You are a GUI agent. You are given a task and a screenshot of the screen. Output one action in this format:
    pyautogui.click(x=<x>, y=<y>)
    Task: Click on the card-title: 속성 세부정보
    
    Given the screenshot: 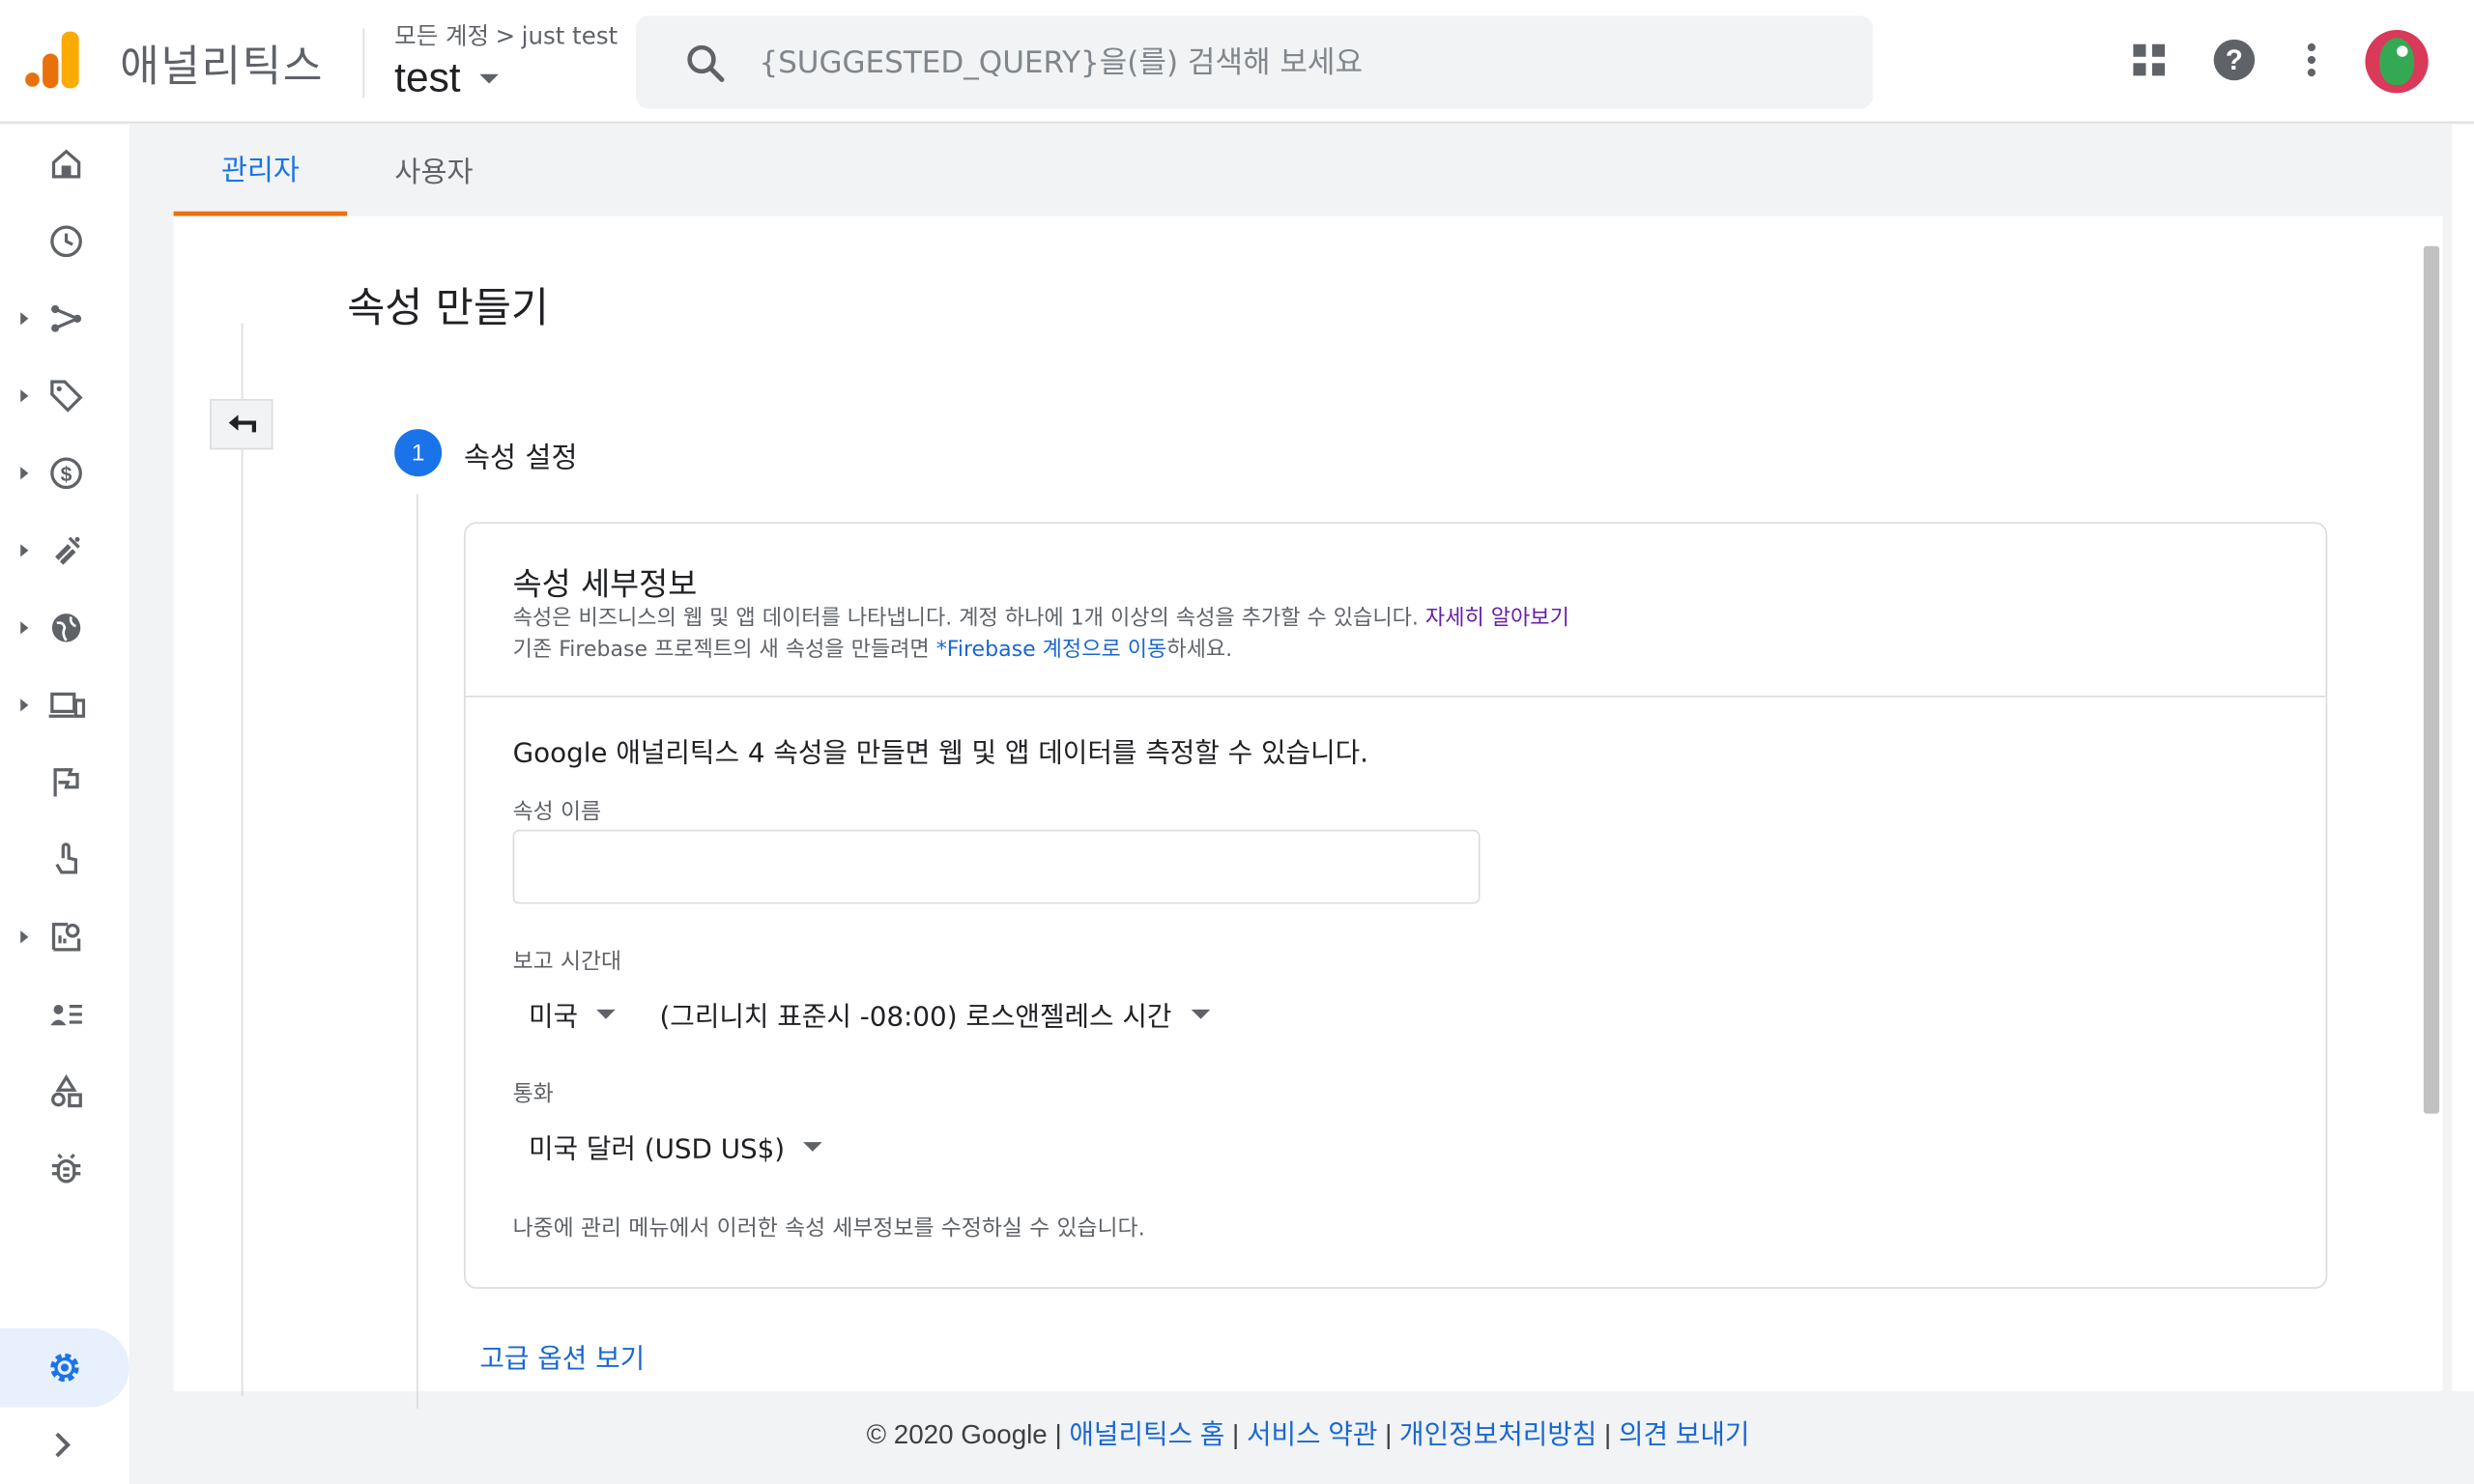 What is the action you would take?
    pyautogui.click(x=605, y=584)
    